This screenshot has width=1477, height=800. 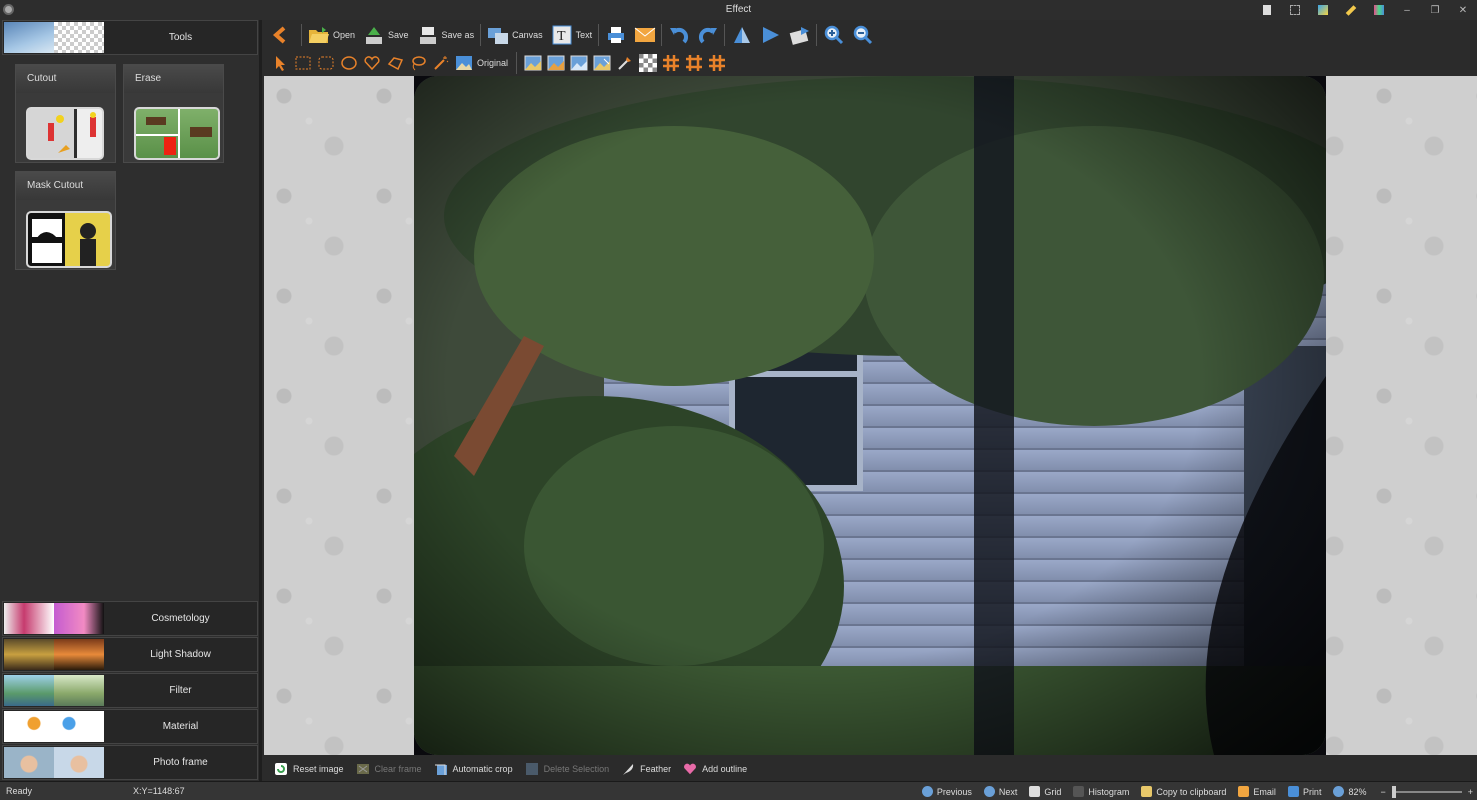 What do you see at coordinates (54, 37) in the screenshot?
I see `tools-thumbnail` at bounding box center [54, 37].